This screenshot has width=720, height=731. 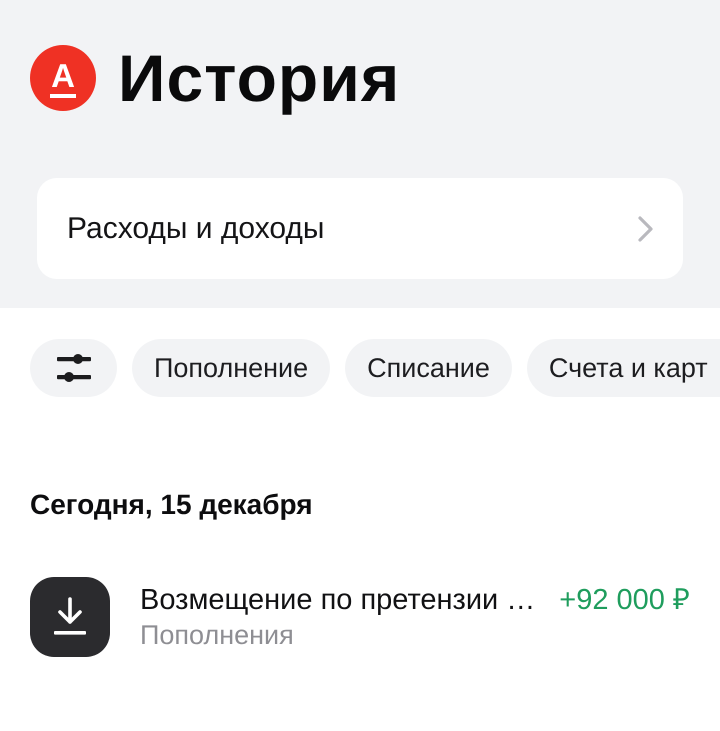 I want to click on filter-chip: Счета и карт, so click(x=623, y=368).